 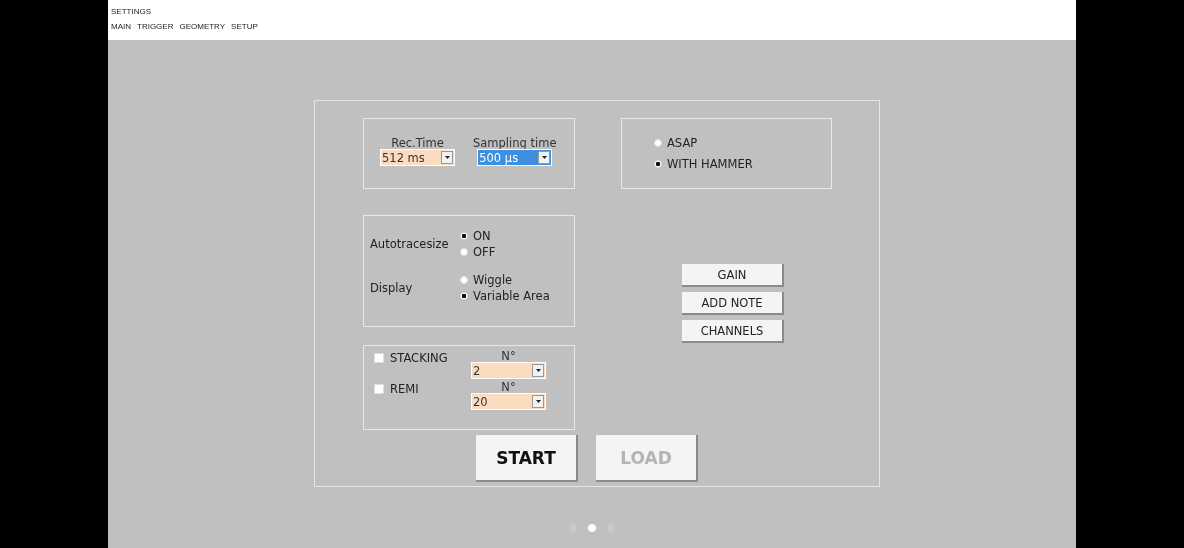 I want to click on window-title: SETTINGS, so click(x=131, y=11).